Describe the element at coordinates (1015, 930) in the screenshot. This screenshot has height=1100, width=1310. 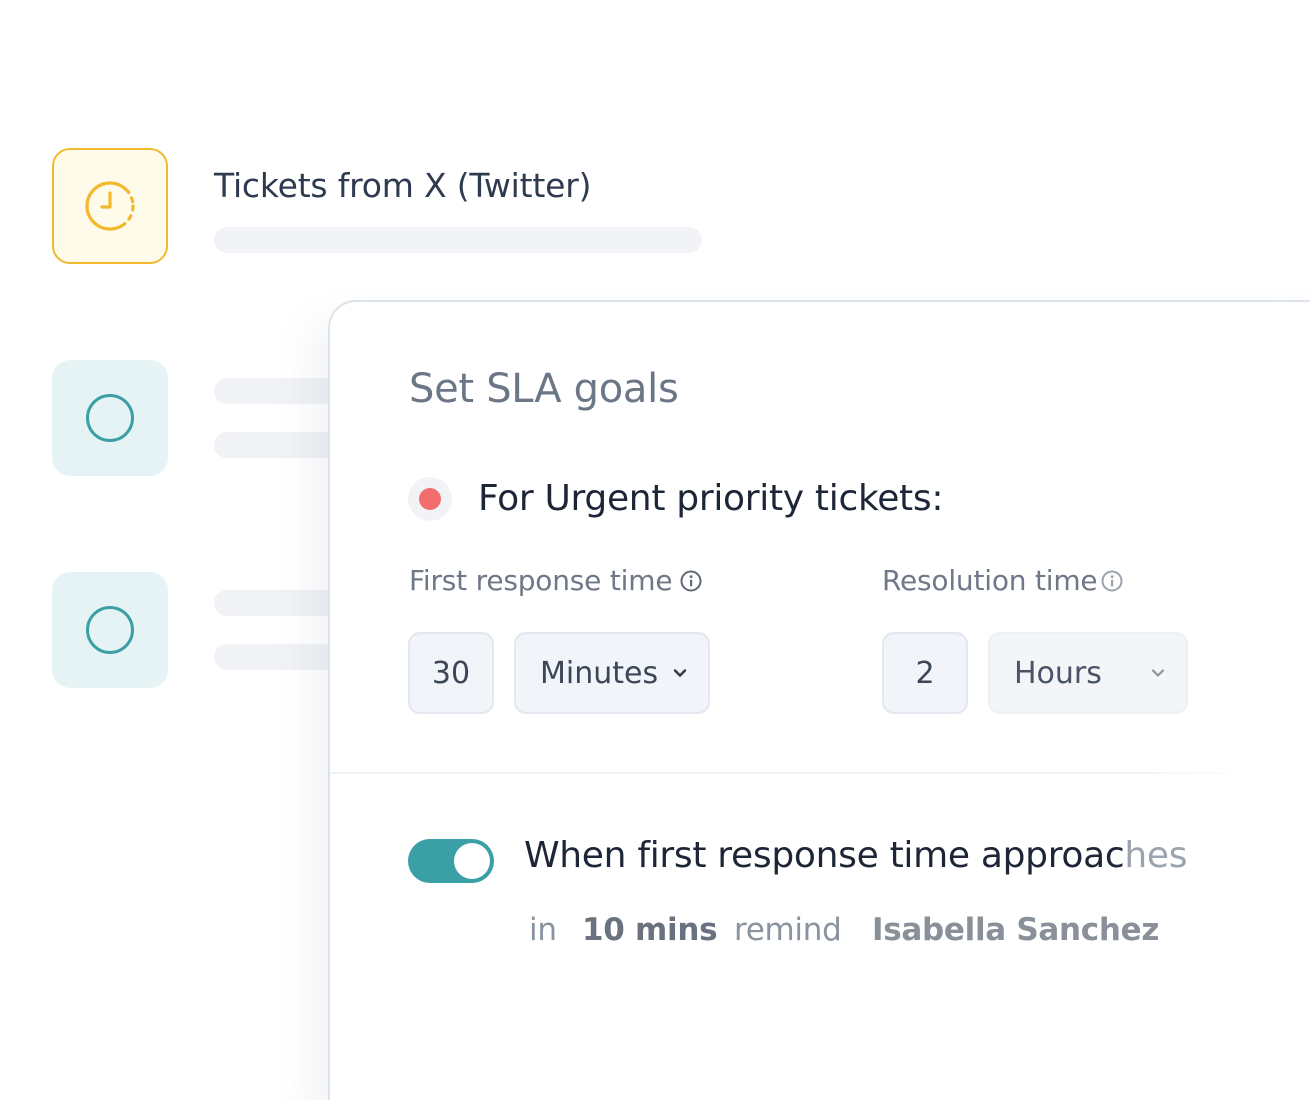
I see `reminder-assignee: Isabella Sanchez` at that location.